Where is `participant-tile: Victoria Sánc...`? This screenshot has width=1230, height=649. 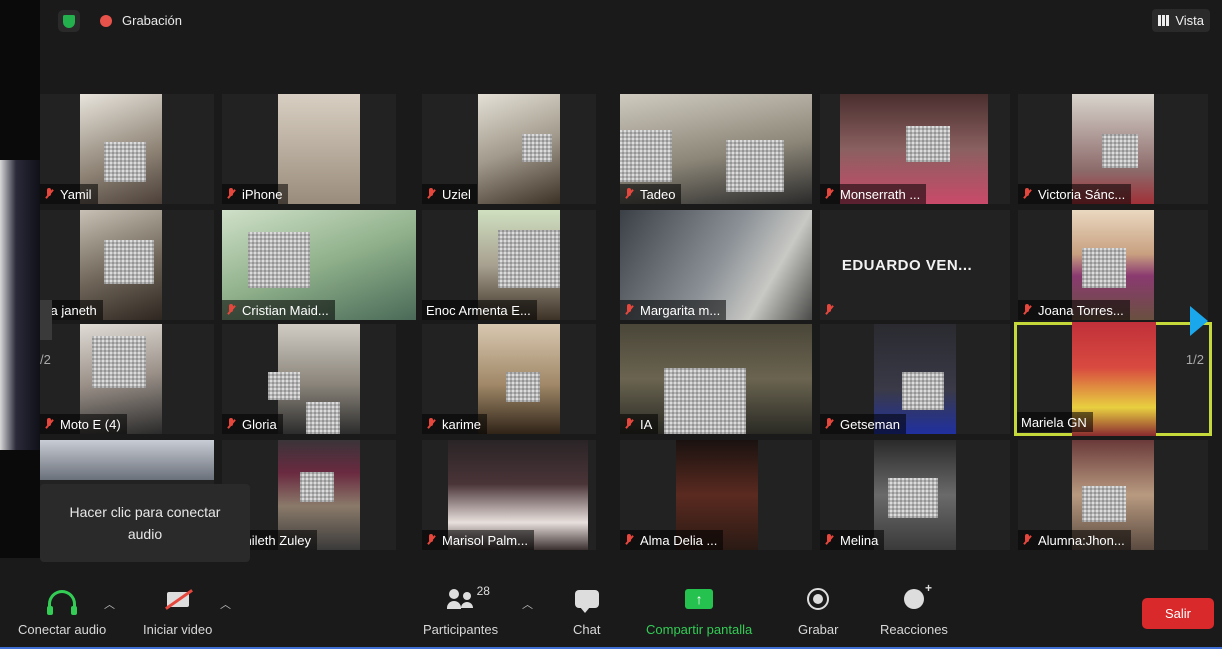
participant-tile: Victoria Sánc... is located at coordinates (1113, 149).